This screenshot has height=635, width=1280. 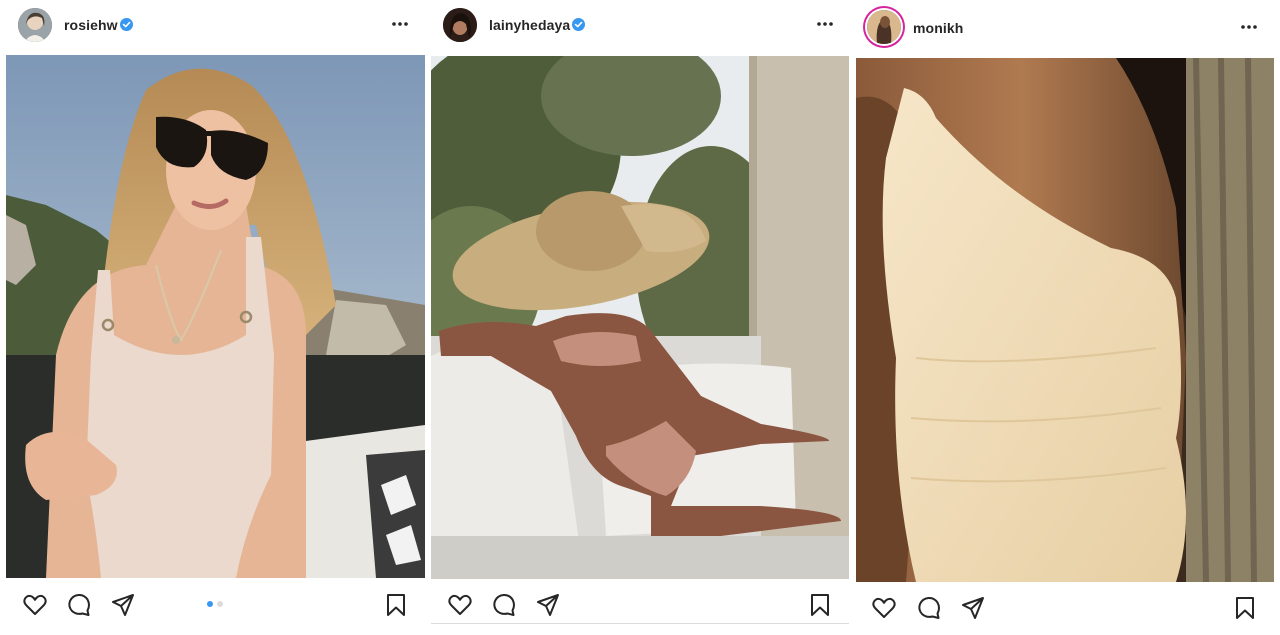 What do you see at coordinates (210, 604) in the screenshot?
I see `carousel-dot-active` at bounding box center [210, 604].